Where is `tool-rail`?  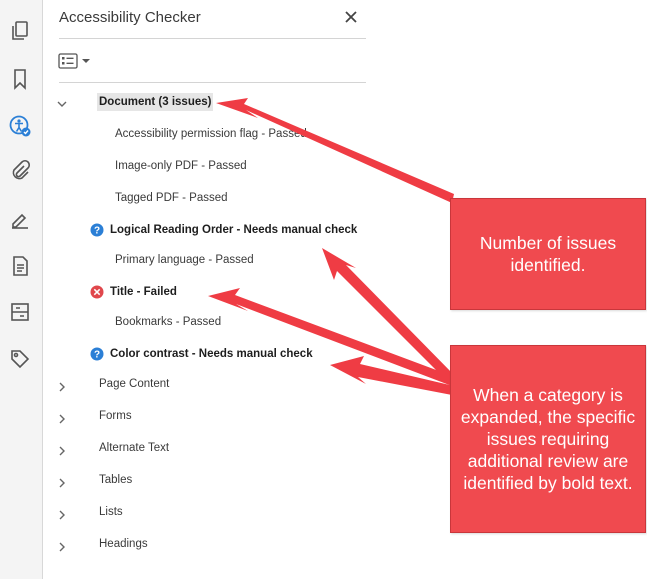 tool-rail is located at coordinates (21, 289).